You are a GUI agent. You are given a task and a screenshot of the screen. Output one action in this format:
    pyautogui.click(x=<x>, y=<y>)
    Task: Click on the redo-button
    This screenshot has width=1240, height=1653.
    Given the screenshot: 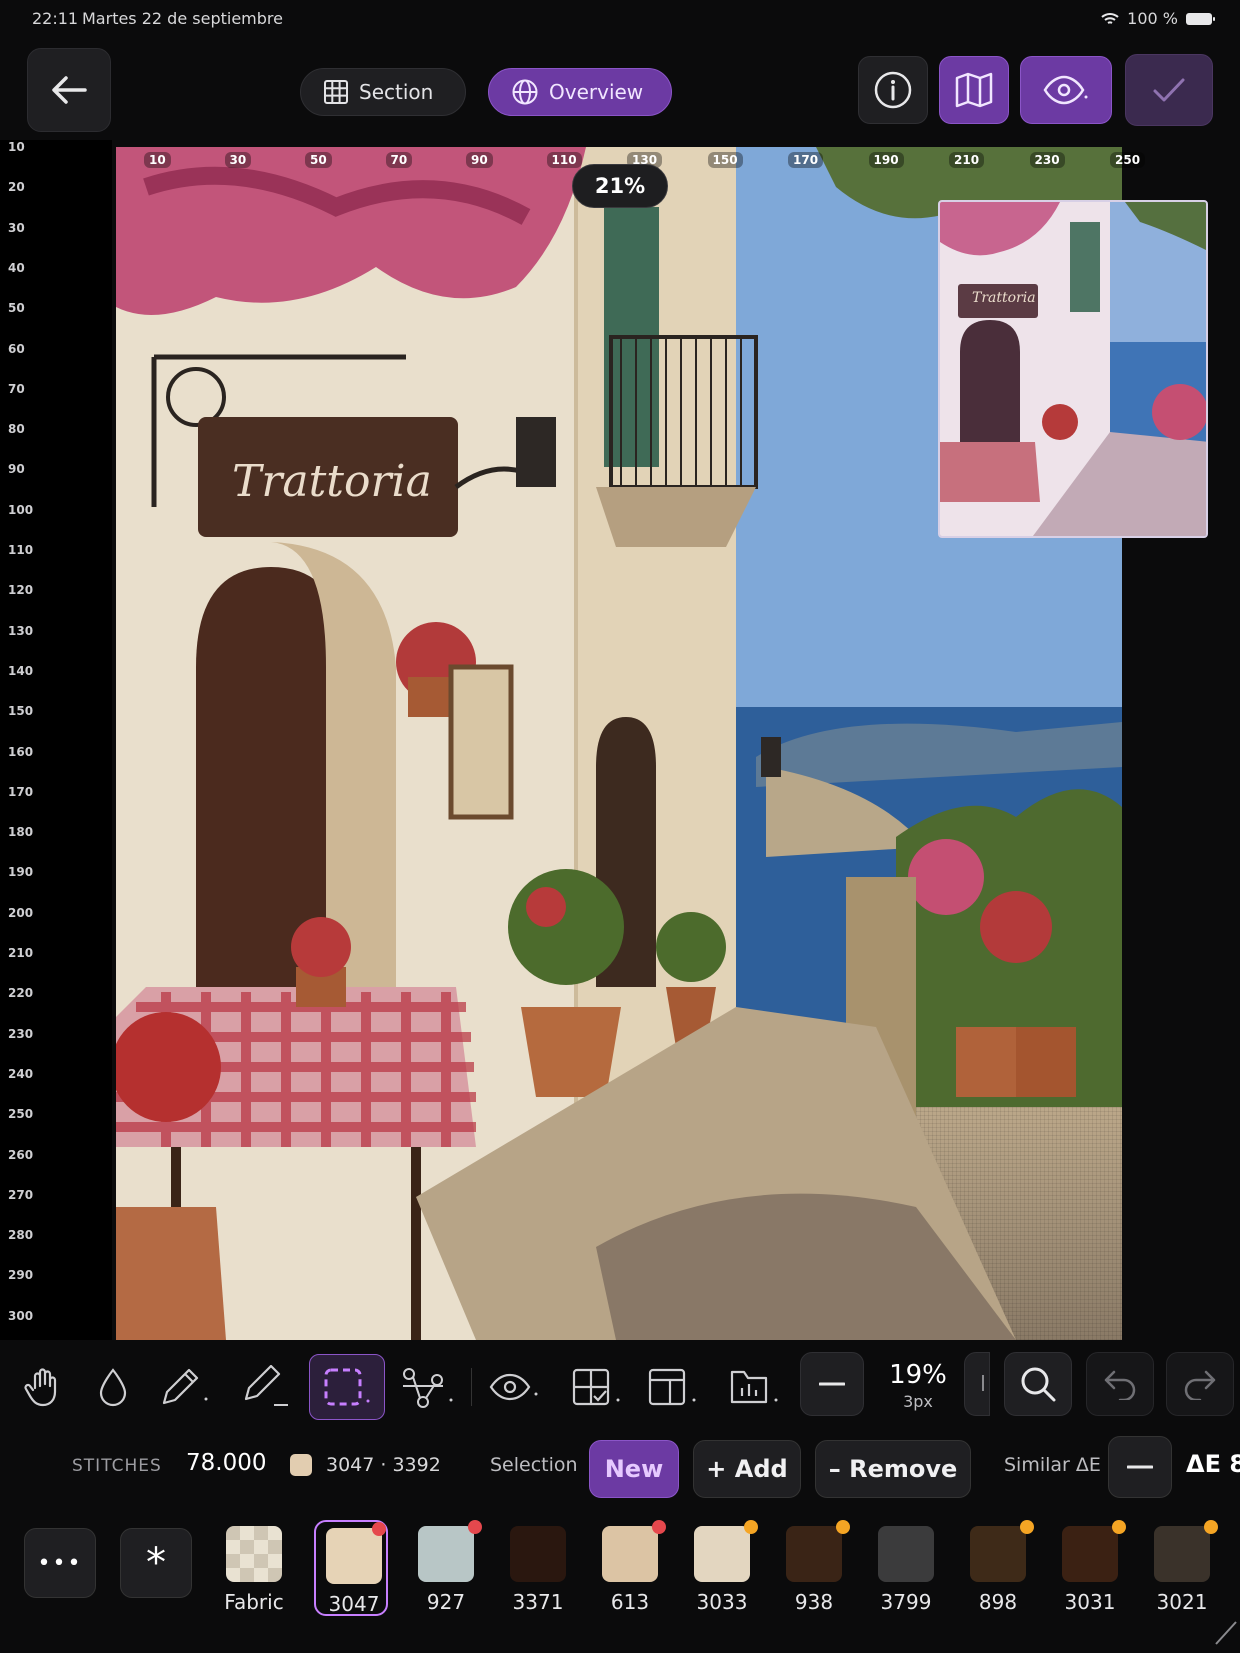 What is the action you would take?
    pyautogui.click(x=1200, y=1384)
    